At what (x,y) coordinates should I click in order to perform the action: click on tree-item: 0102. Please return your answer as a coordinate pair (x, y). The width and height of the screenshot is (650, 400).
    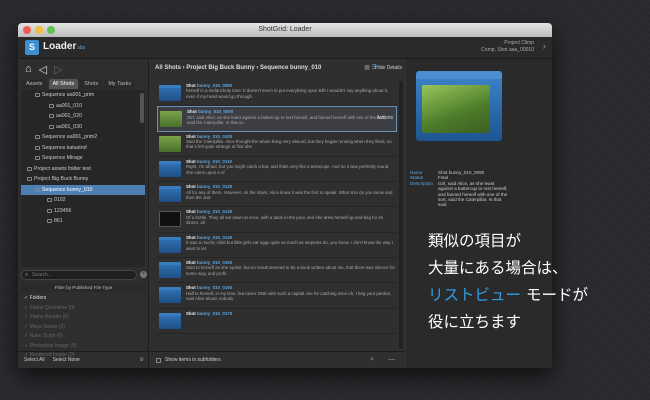
    Looking at the image, I should click on (83, 200).